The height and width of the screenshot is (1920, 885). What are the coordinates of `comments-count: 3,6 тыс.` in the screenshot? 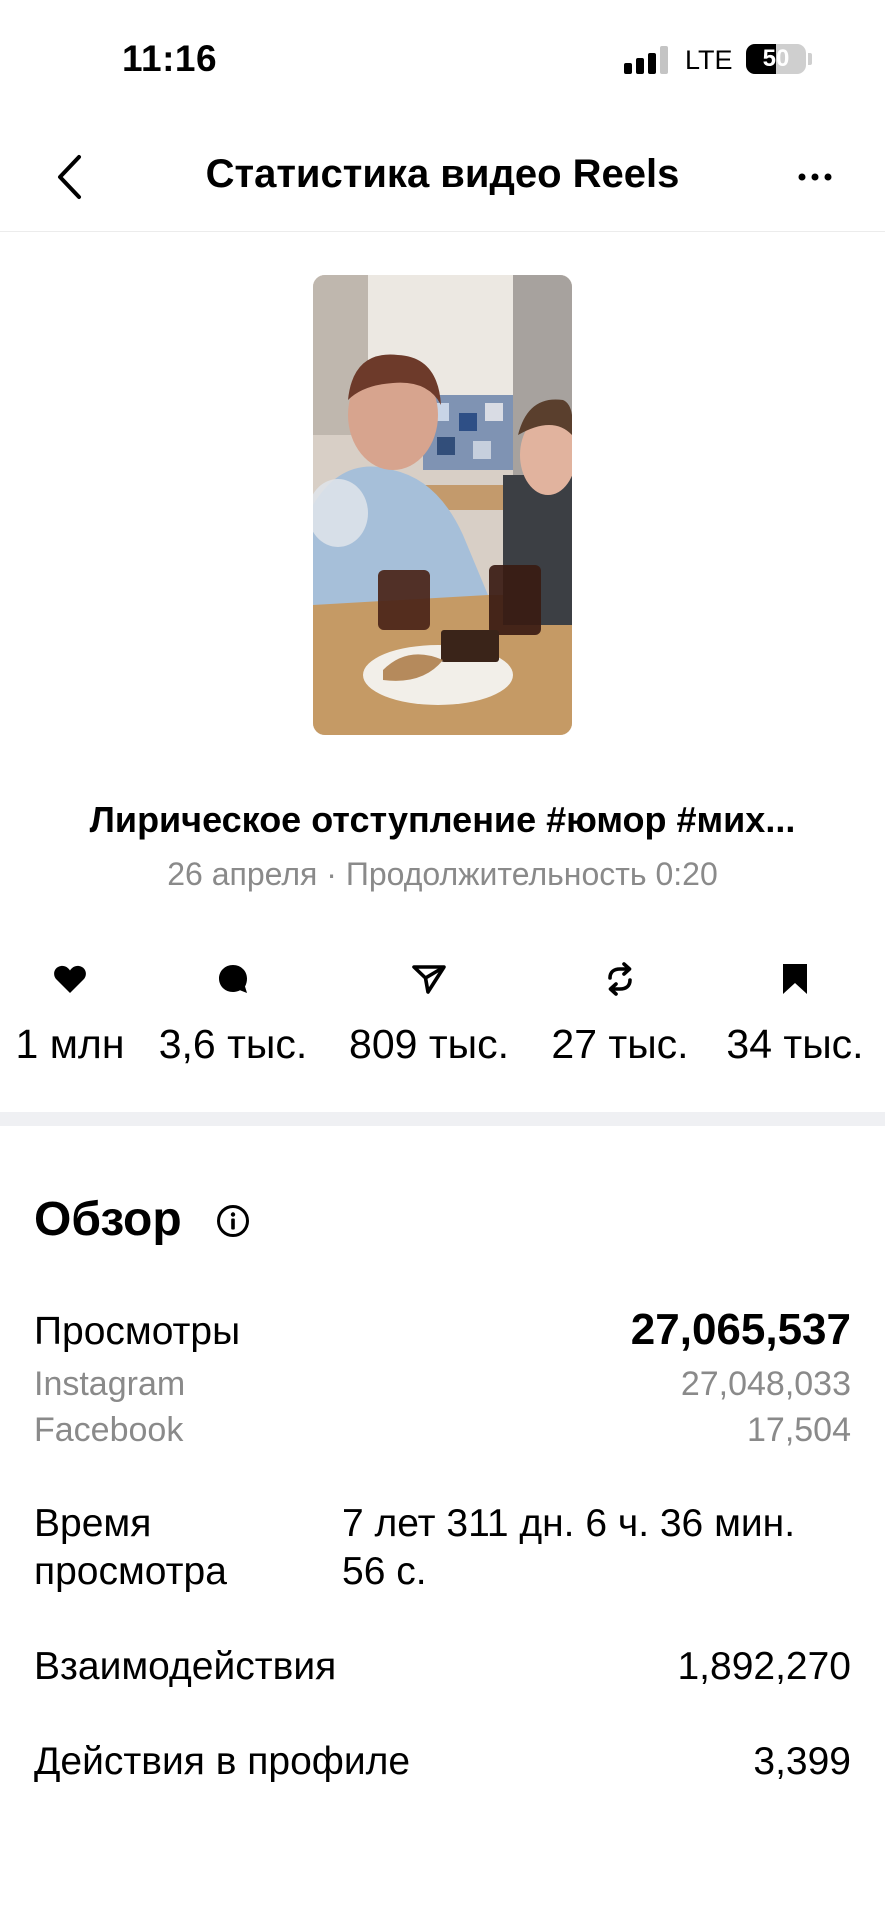 It's located at (233, 1044).